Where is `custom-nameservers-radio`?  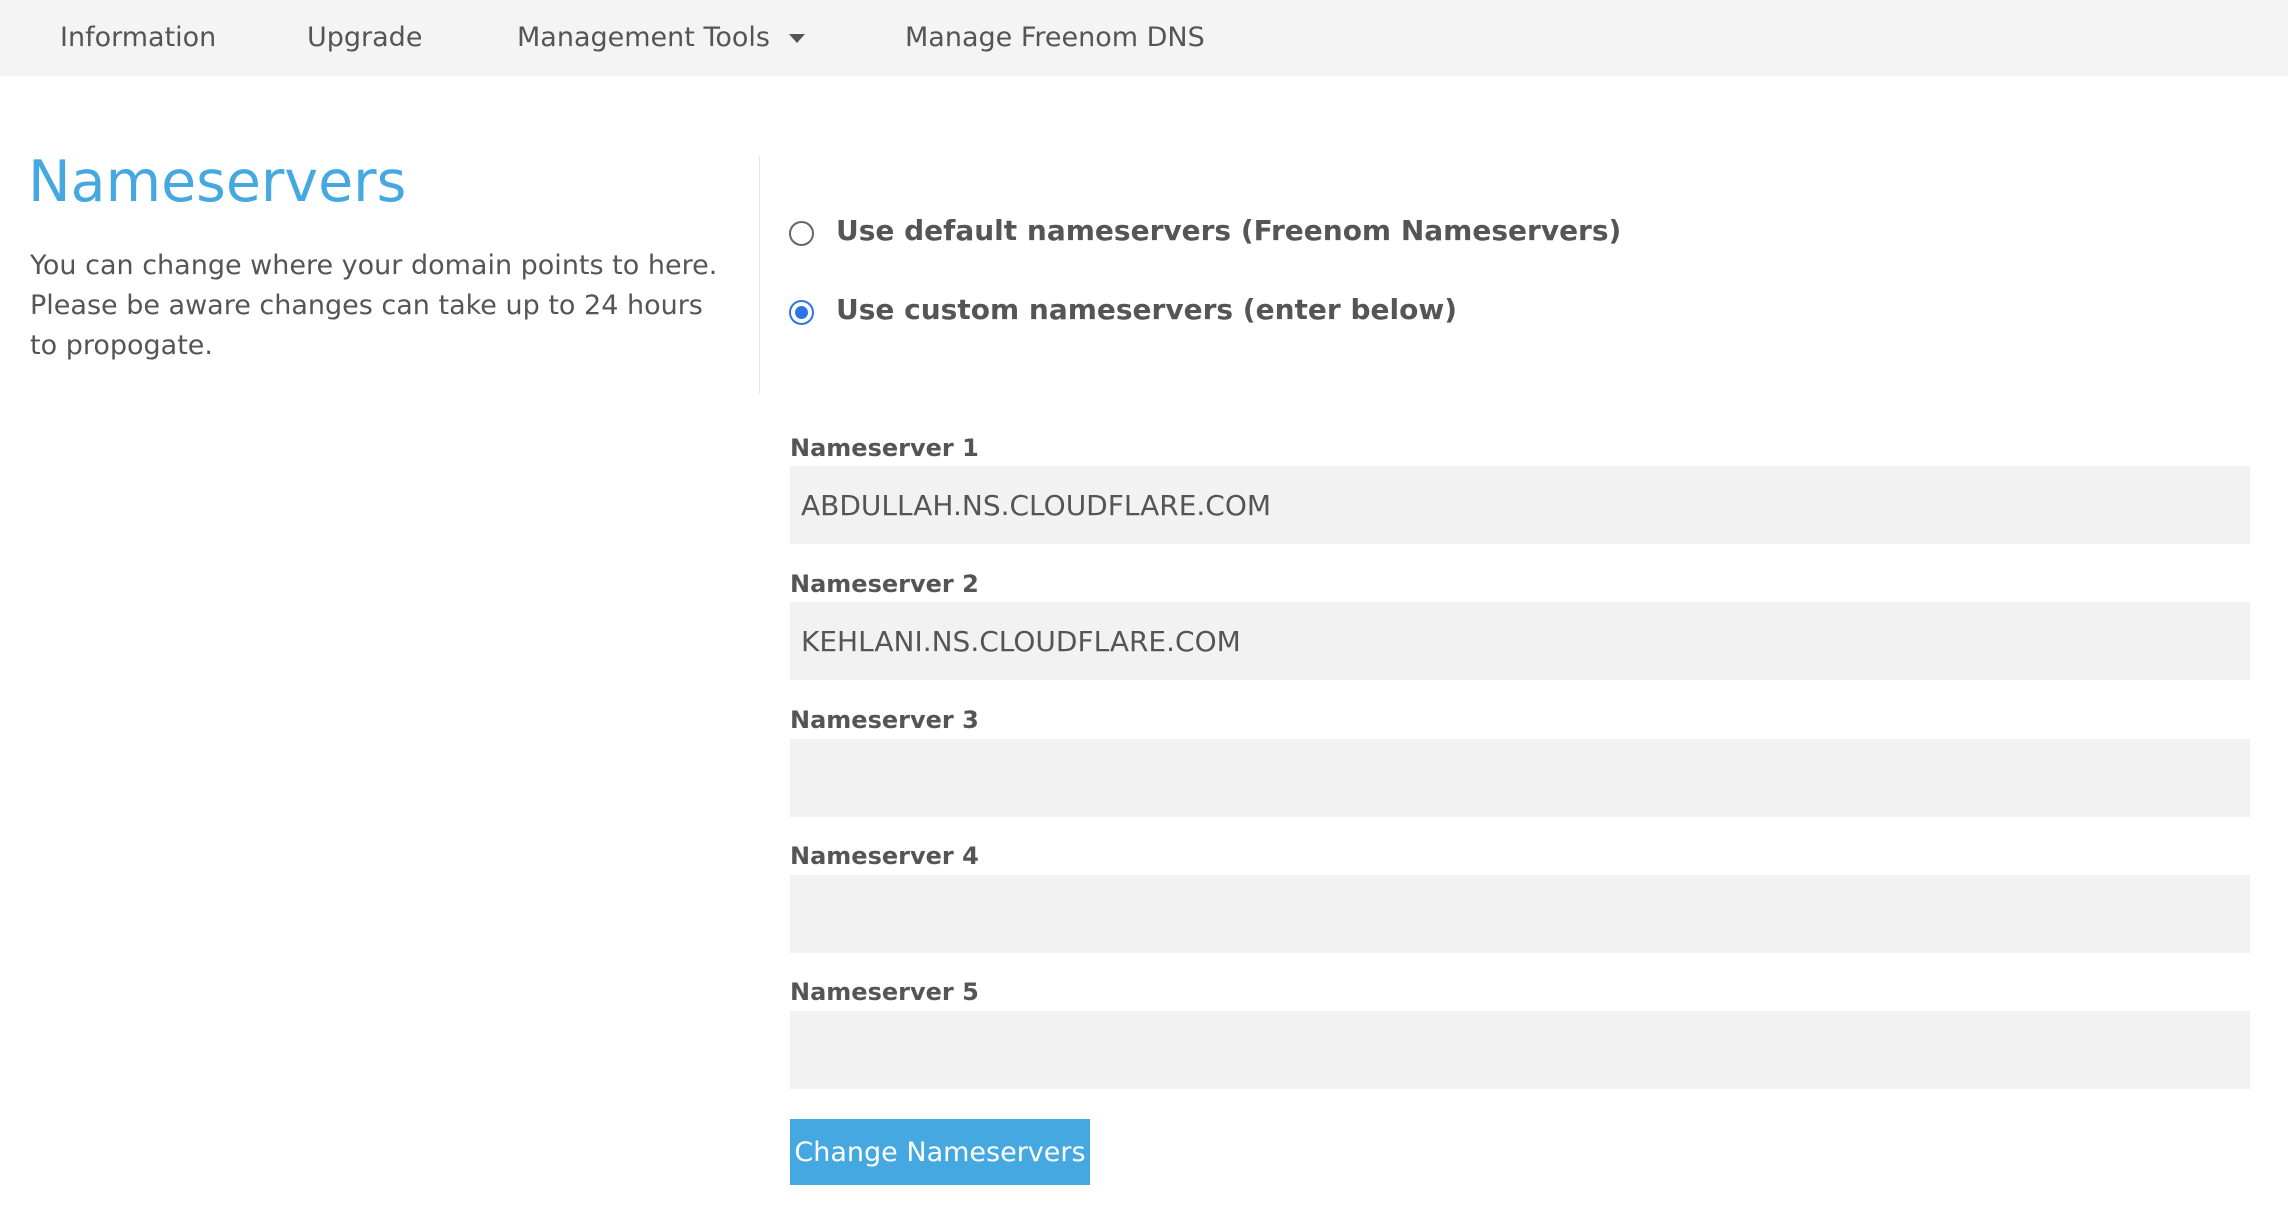 custom-nameservers-radio is located at coordinates (801, 312).